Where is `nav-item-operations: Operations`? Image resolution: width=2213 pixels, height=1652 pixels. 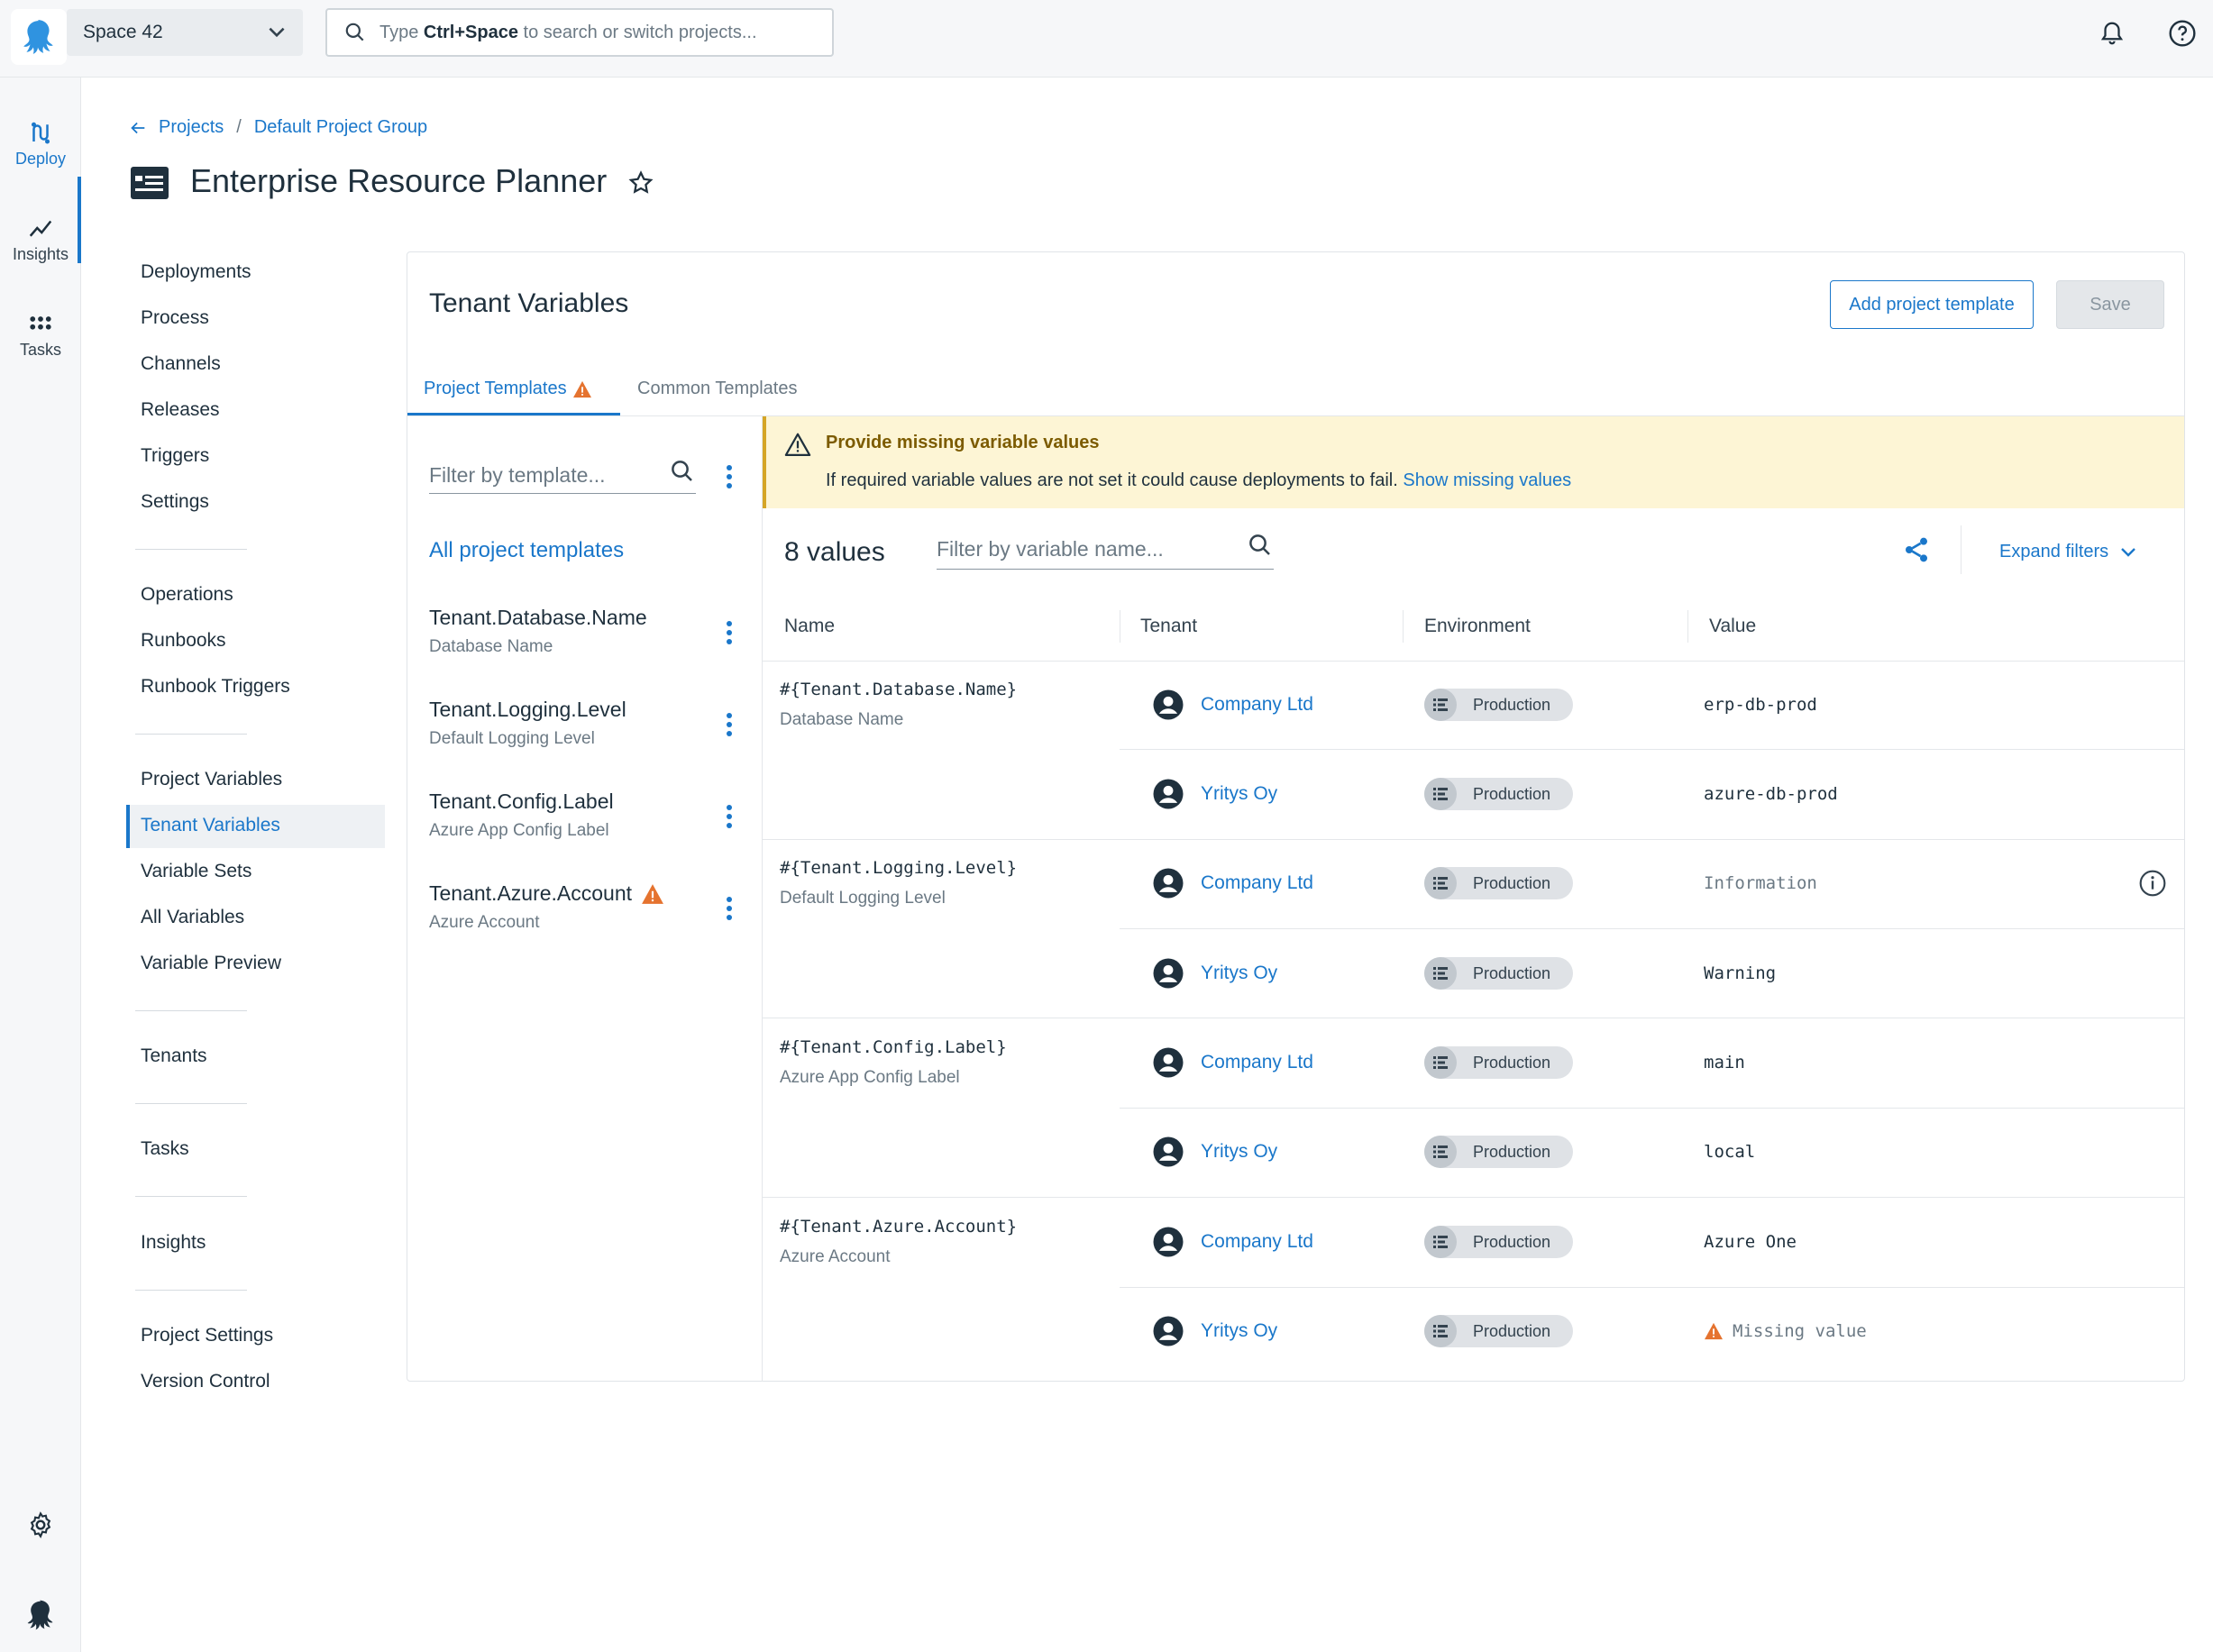
nav-item-operations: Operations is located at coordinates (187, 595).